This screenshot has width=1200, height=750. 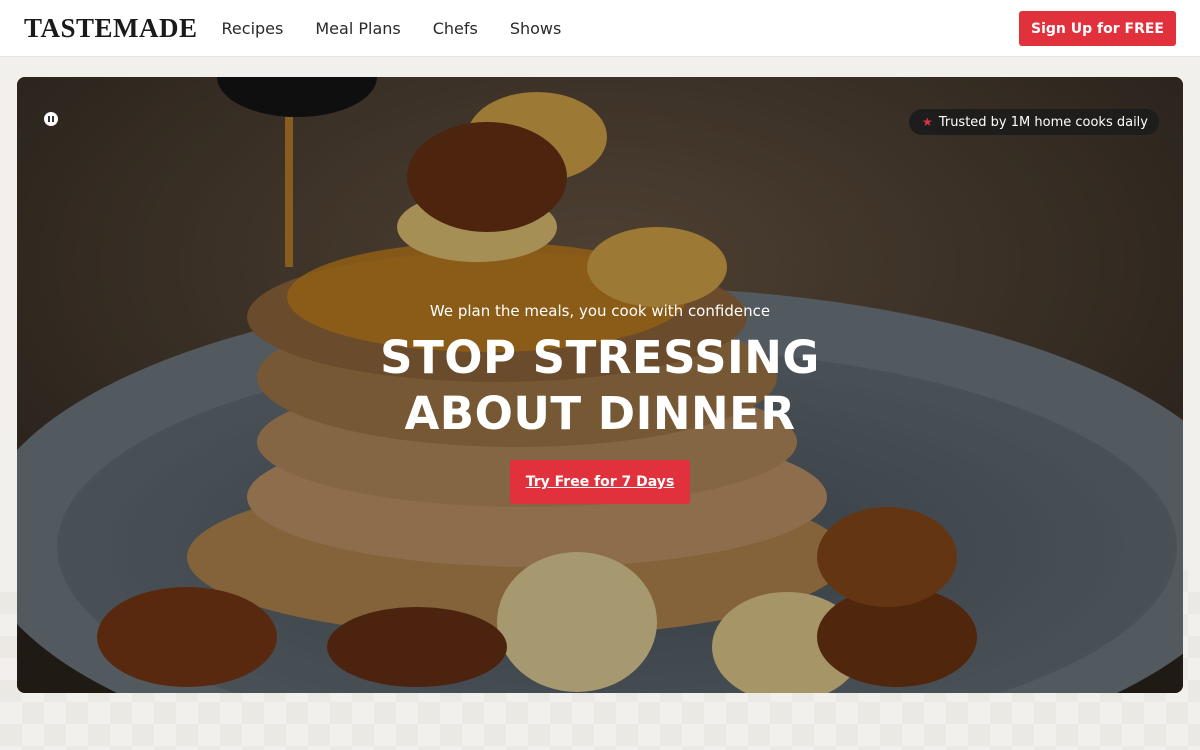 I want to click on try-free-button: Try Free for 7 Days, so click(x=600, y=482).